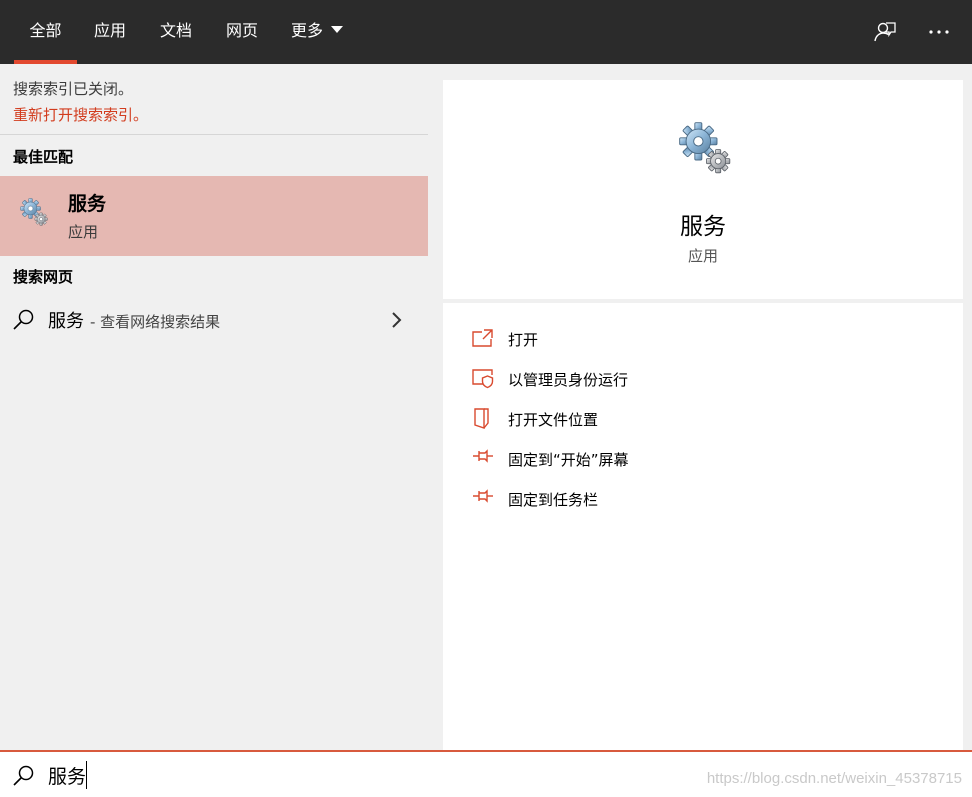 This screenshot has width=972, height=797. What do you see at coordinates (83, 232) in the screenshot?
I see `best-match-type: 应用` at bounding box center [83, 232].